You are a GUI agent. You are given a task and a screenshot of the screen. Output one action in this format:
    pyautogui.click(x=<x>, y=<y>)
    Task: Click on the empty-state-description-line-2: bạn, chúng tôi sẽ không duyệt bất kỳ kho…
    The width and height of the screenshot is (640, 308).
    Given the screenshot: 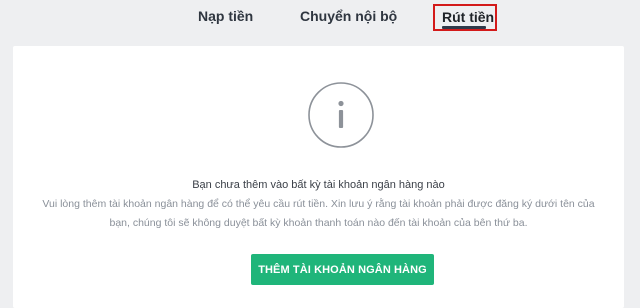 What is the action you would take?
    pyautogui.click(x=318, y=223)
    